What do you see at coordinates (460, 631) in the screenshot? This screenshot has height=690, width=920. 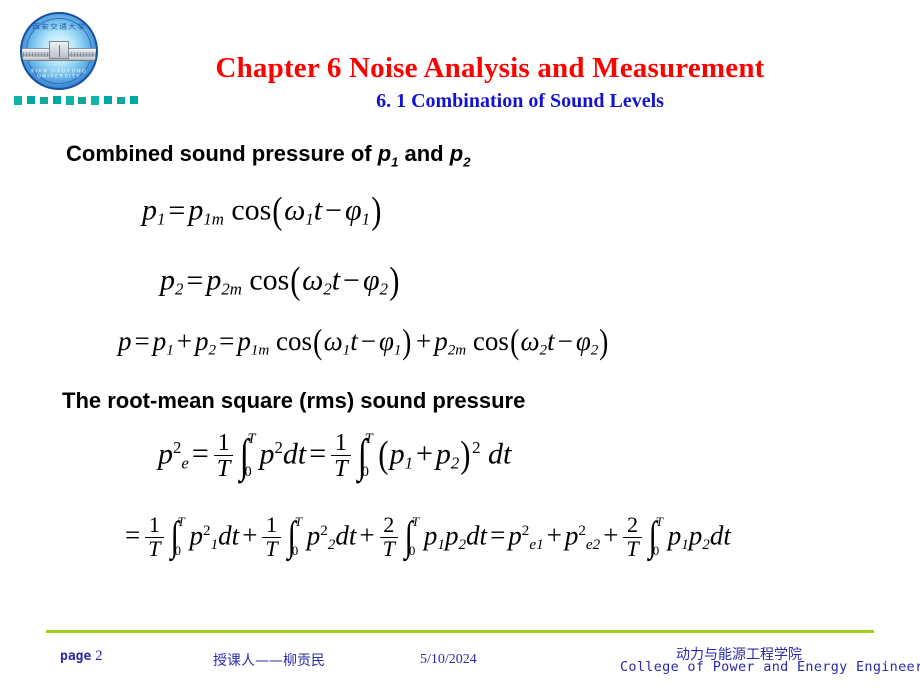 I see `footer-divider` at bounding box center [460, 631].